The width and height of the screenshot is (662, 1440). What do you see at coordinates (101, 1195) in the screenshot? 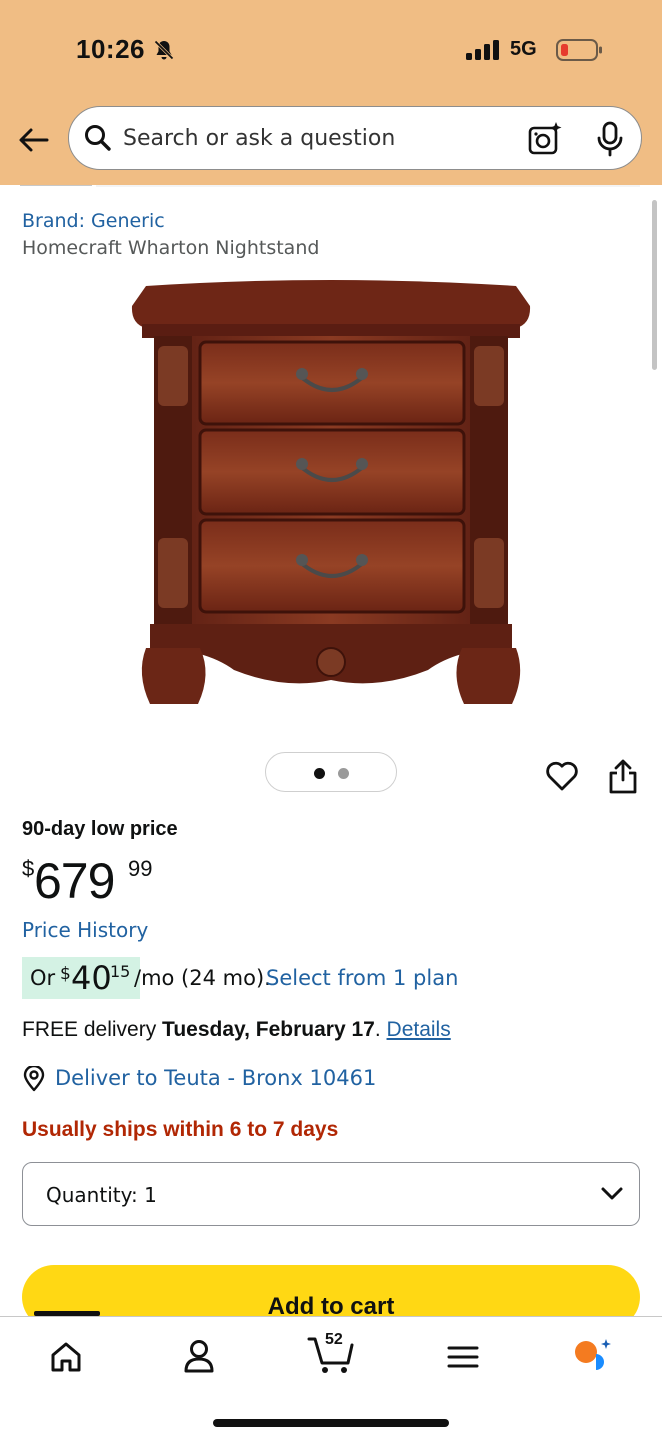
I see `quantity-value: Quantity: 1` at bounding box center [101, 1195].